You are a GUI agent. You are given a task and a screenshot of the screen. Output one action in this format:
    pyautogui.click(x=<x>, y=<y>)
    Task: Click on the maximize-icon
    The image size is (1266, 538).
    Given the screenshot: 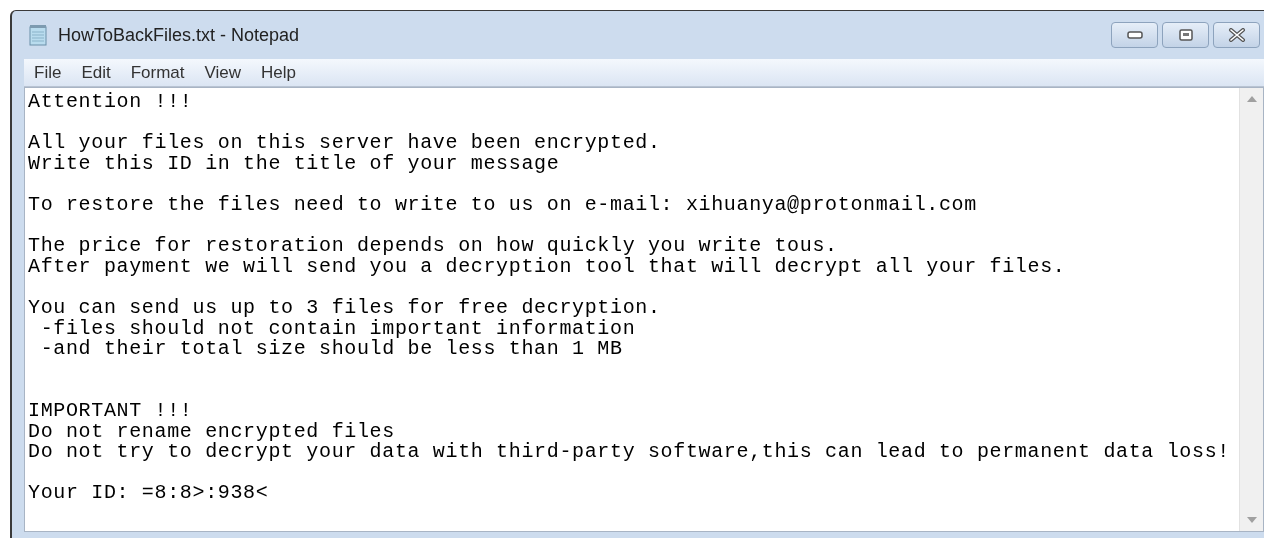 What is the action you would take?
    pyautogui.click(x=1185, y=35)
    